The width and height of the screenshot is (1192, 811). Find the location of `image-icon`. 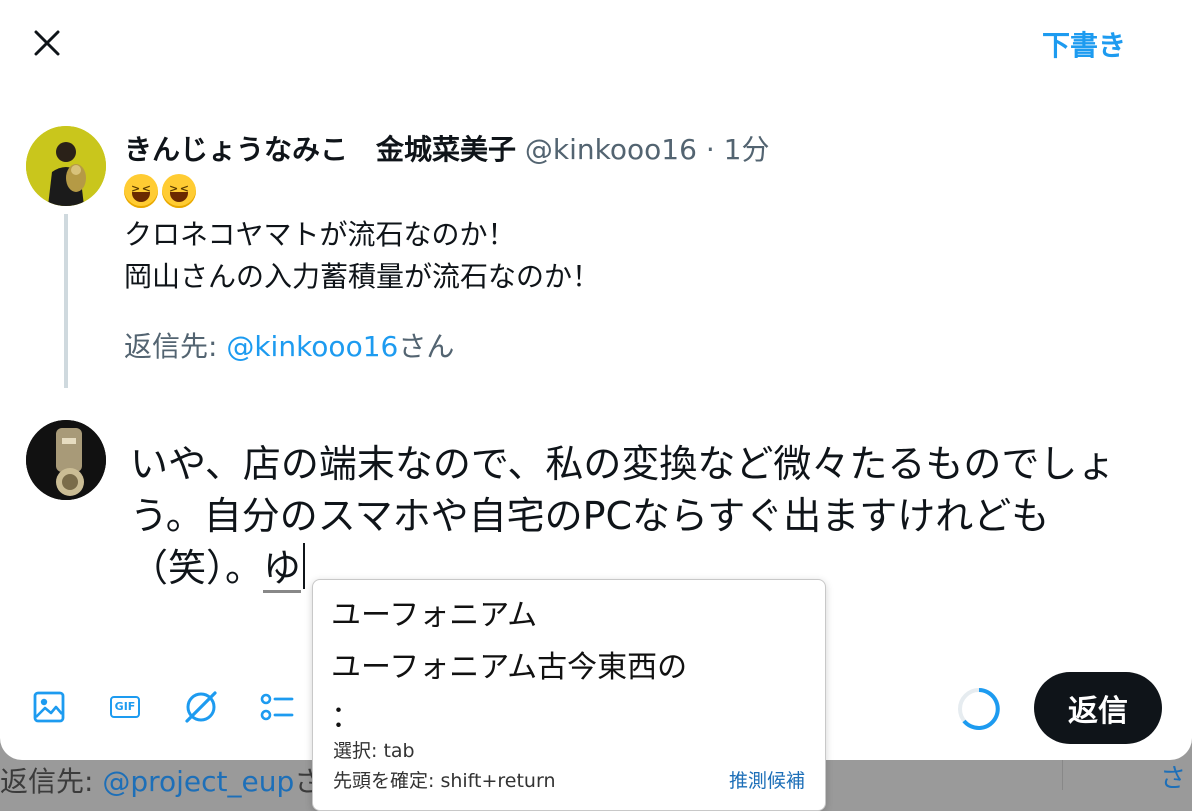

image-icon is located at coordinates (49, 707).